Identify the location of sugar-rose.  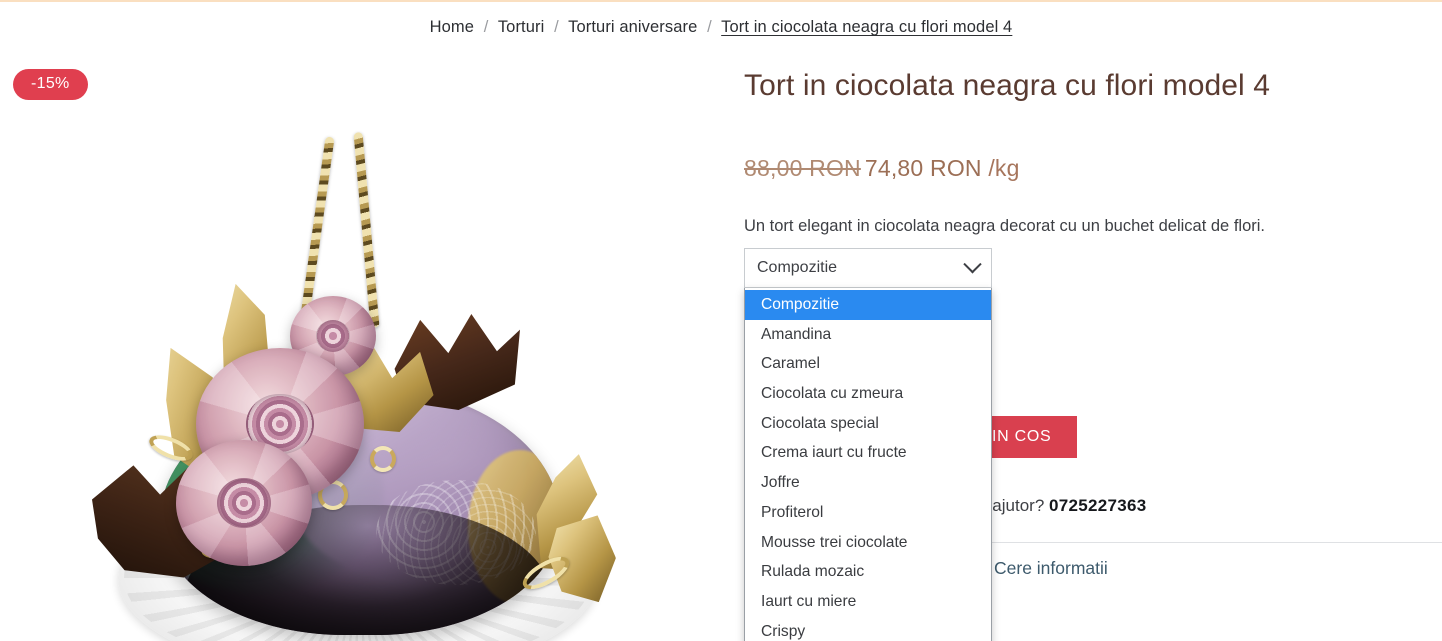
(244, 503).